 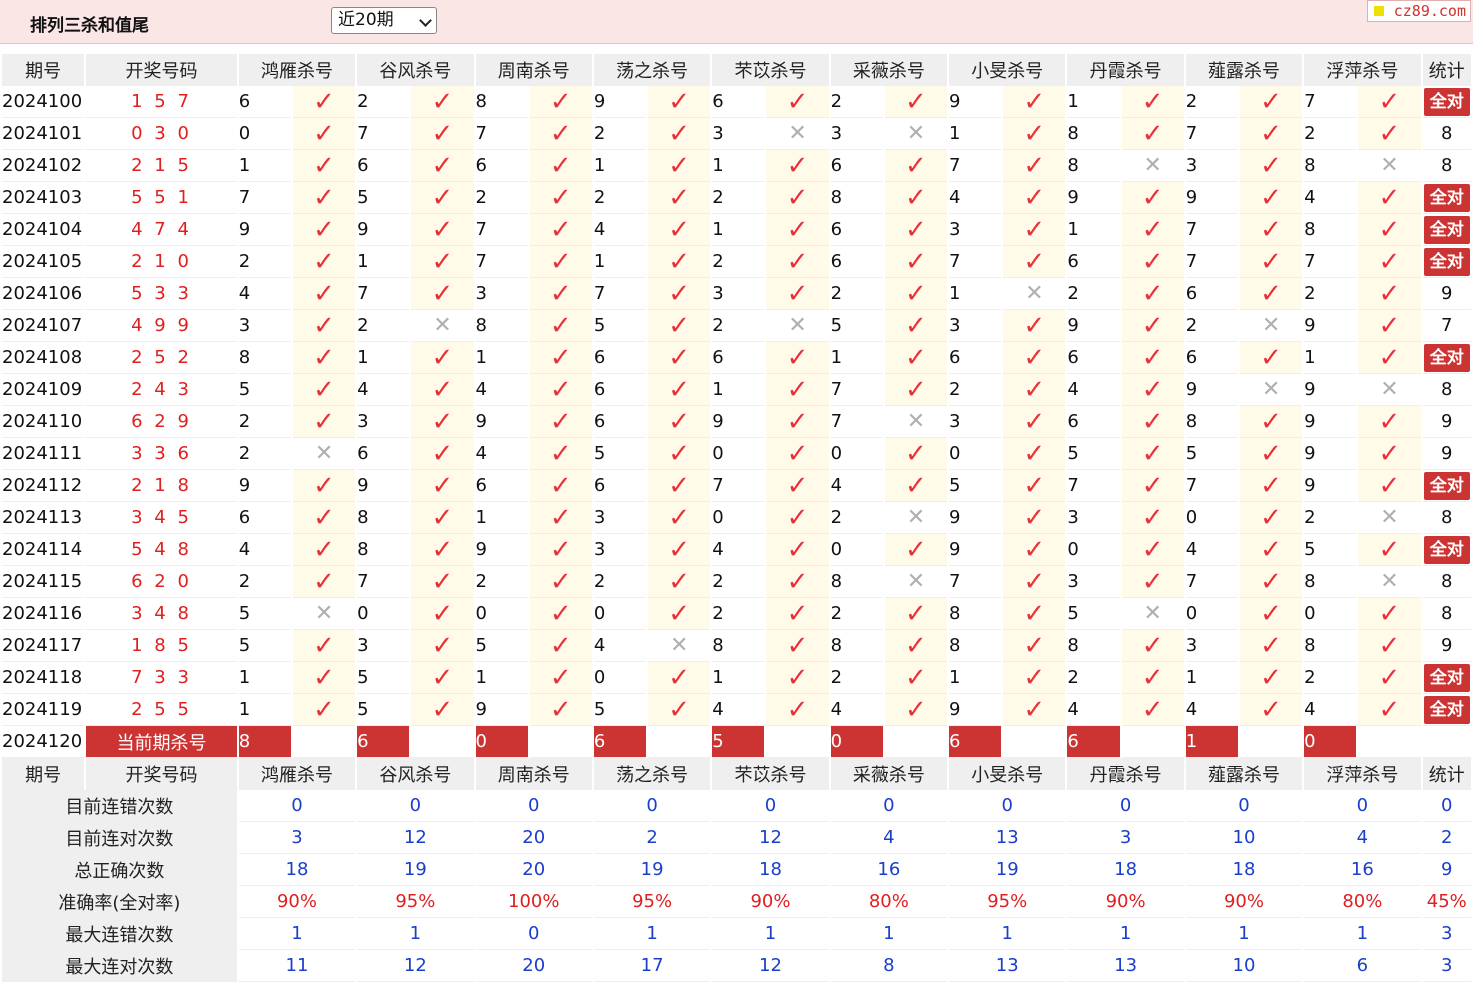 I want to click on page-title: 排列三杀和值尾, so click(x=89, y=26).